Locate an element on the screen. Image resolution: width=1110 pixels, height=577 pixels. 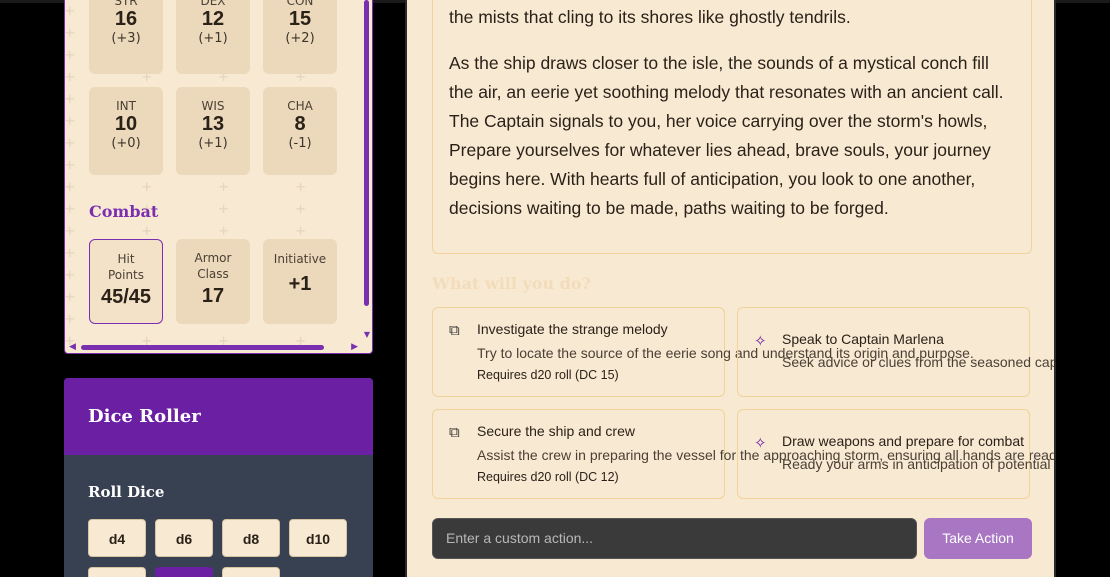
d4-button: d4 is located at coordinates (117, 538).